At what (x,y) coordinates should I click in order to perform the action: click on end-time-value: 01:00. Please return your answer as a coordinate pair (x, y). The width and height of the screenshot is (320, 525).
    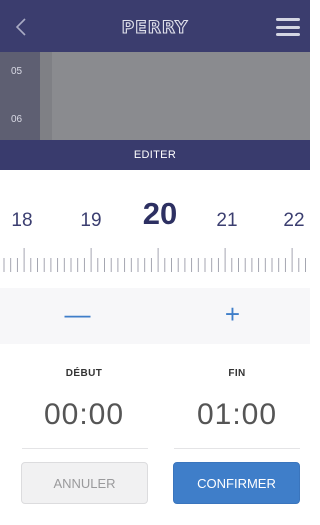
    Looking at the image, I should click on (237, 415).